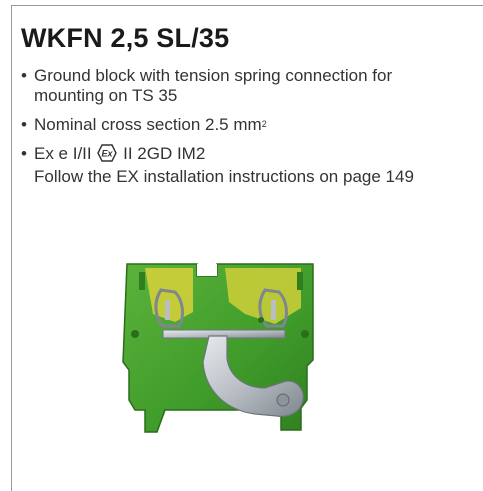  What do you see at coordinates (106, 95) in the screenshot?
I see `feature-text-line-2: mounting on TS 35` at bounding box center [106, 95].